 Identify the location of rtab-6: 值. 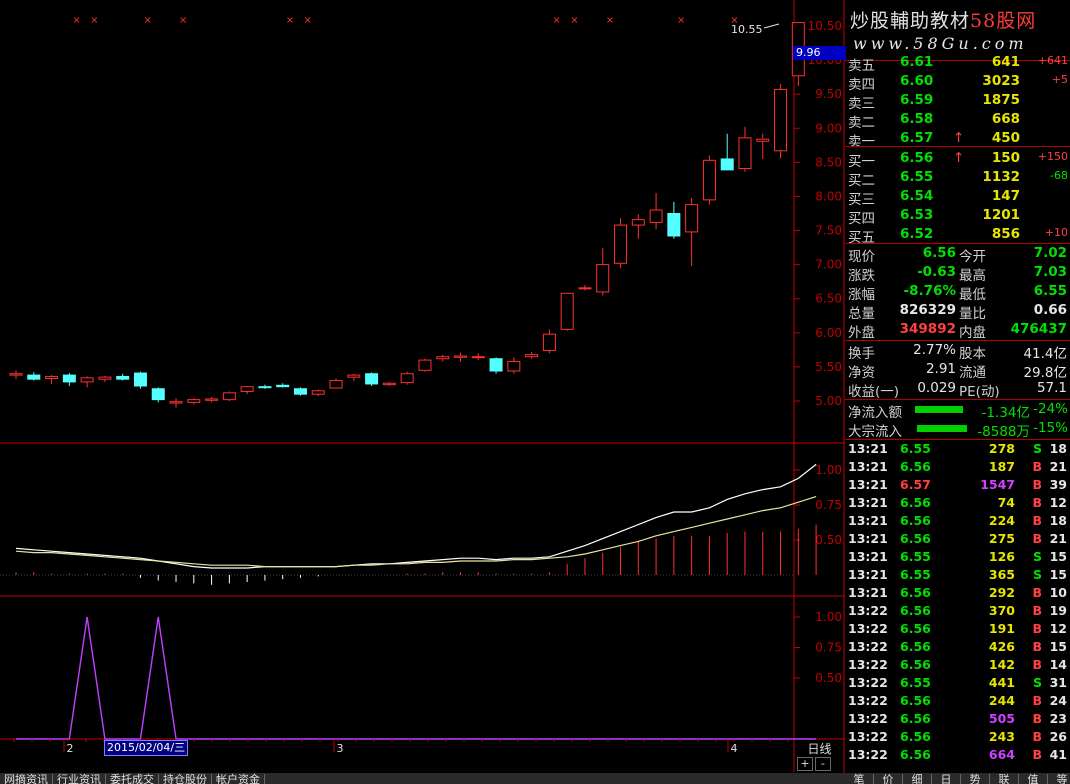
(1033, 779).